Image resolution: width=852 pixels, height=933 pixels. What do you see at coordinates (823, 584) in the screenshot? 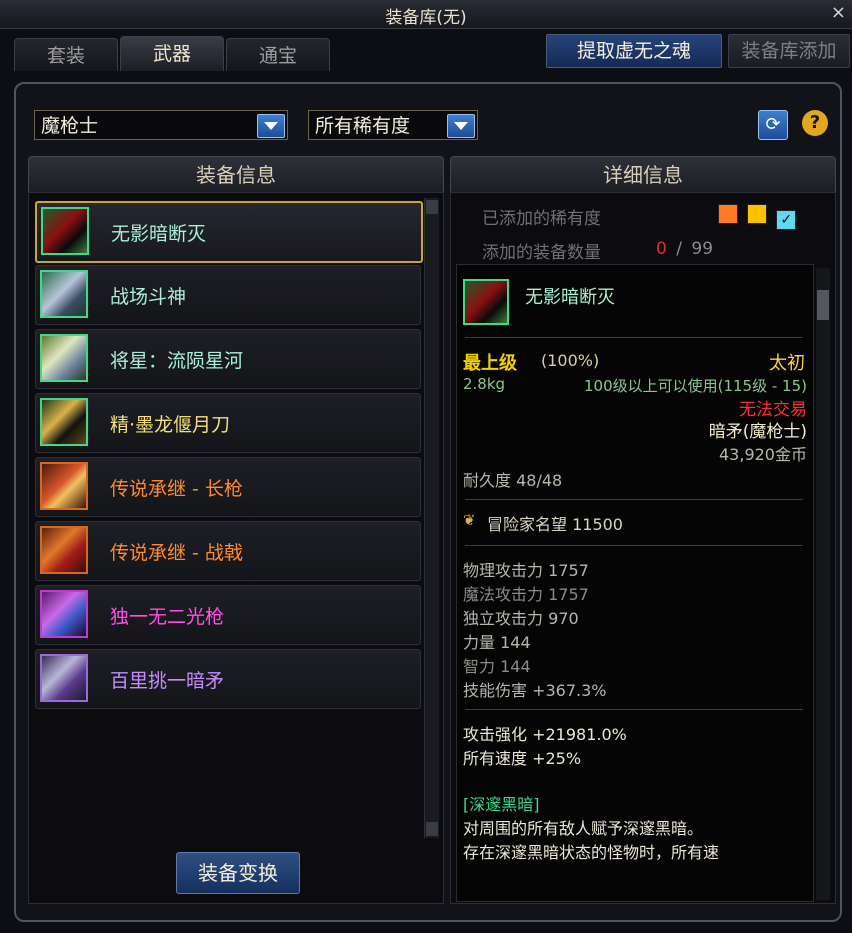
I see `detail-scrollbar` at bounding box center [823, 584].